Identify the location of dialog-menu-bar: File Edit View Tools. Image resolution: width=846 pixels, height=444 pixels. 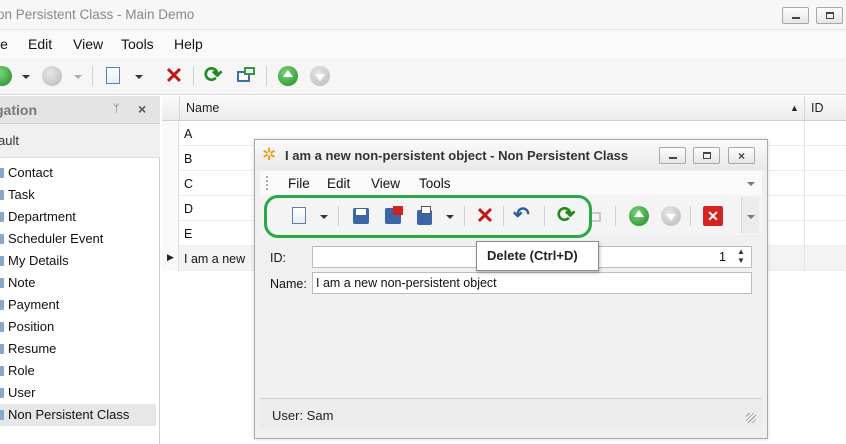
(511, 183).